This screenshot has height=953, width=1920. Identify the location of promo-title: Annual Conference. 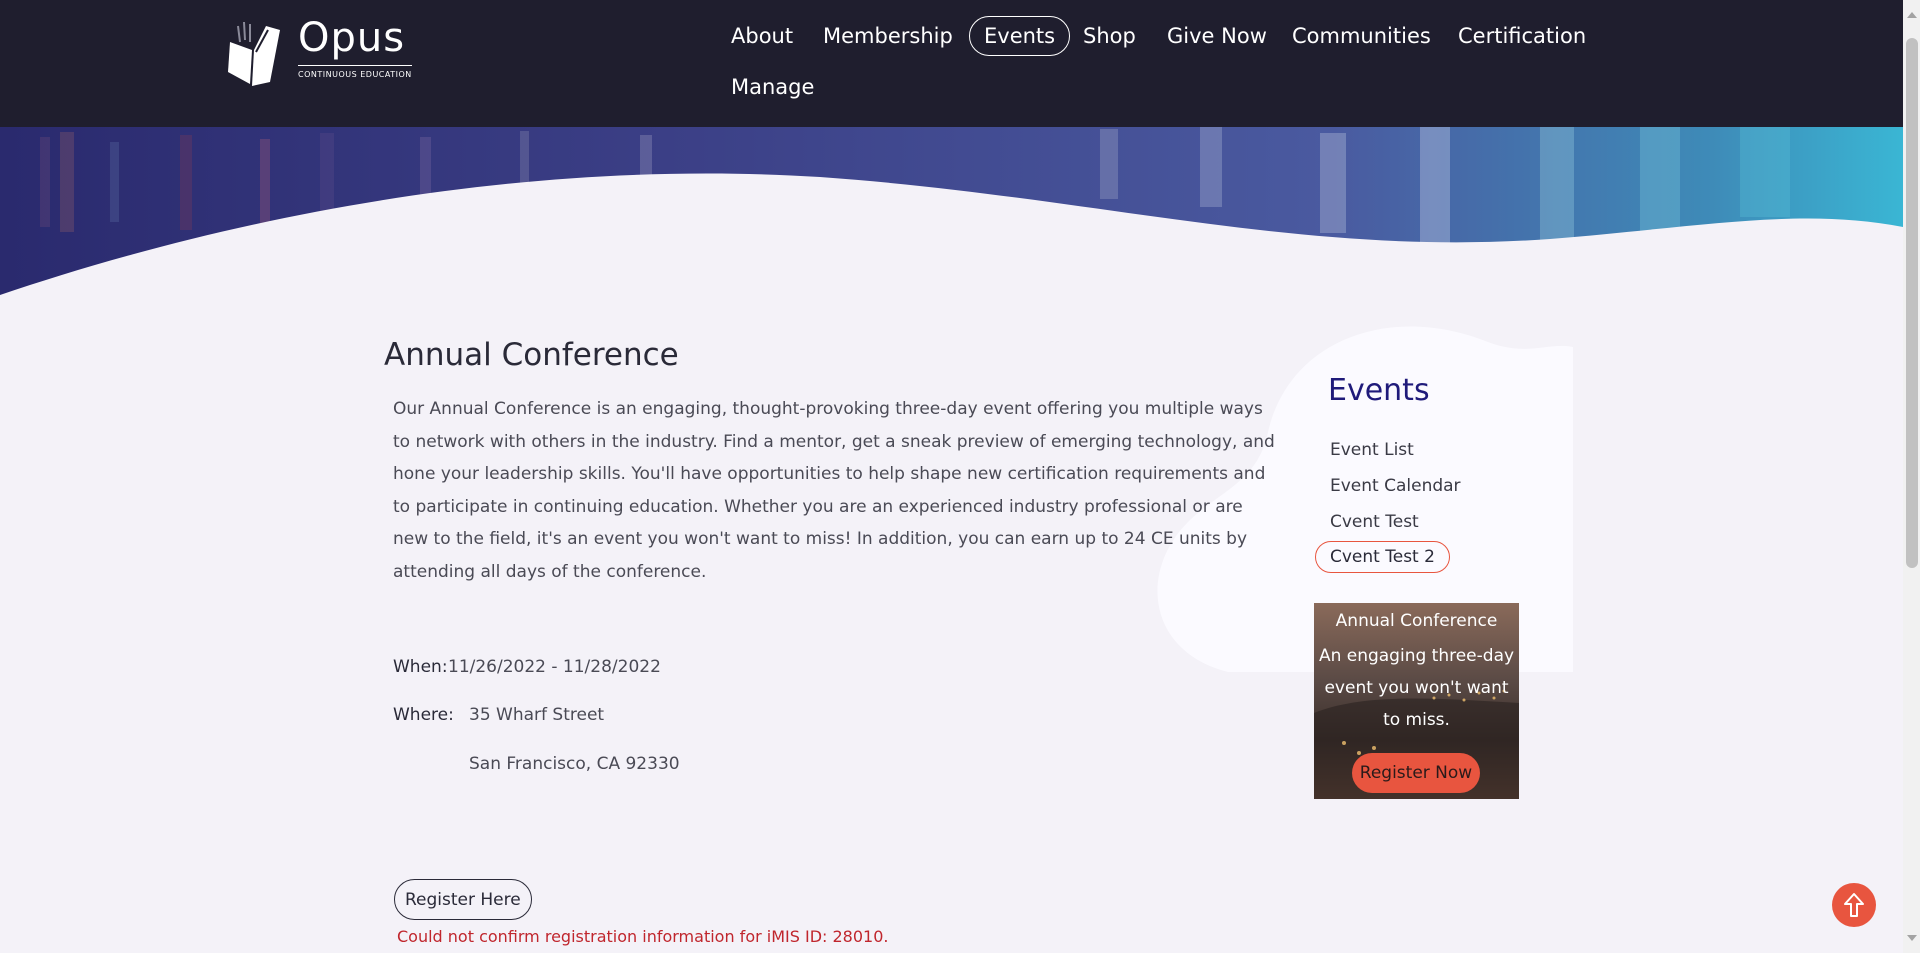
(1416, 621).